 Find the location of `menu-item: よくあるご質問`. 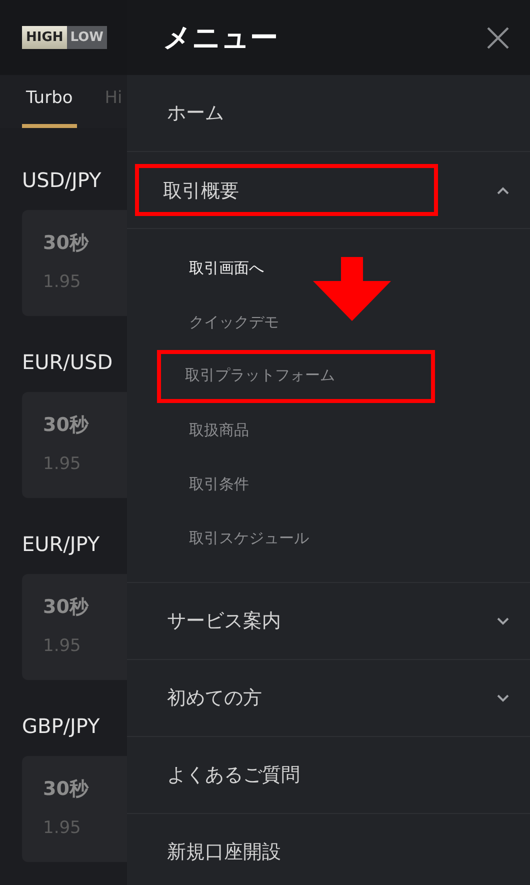

menu-item: よくあるご質問 is located at coordinates (233, 775).